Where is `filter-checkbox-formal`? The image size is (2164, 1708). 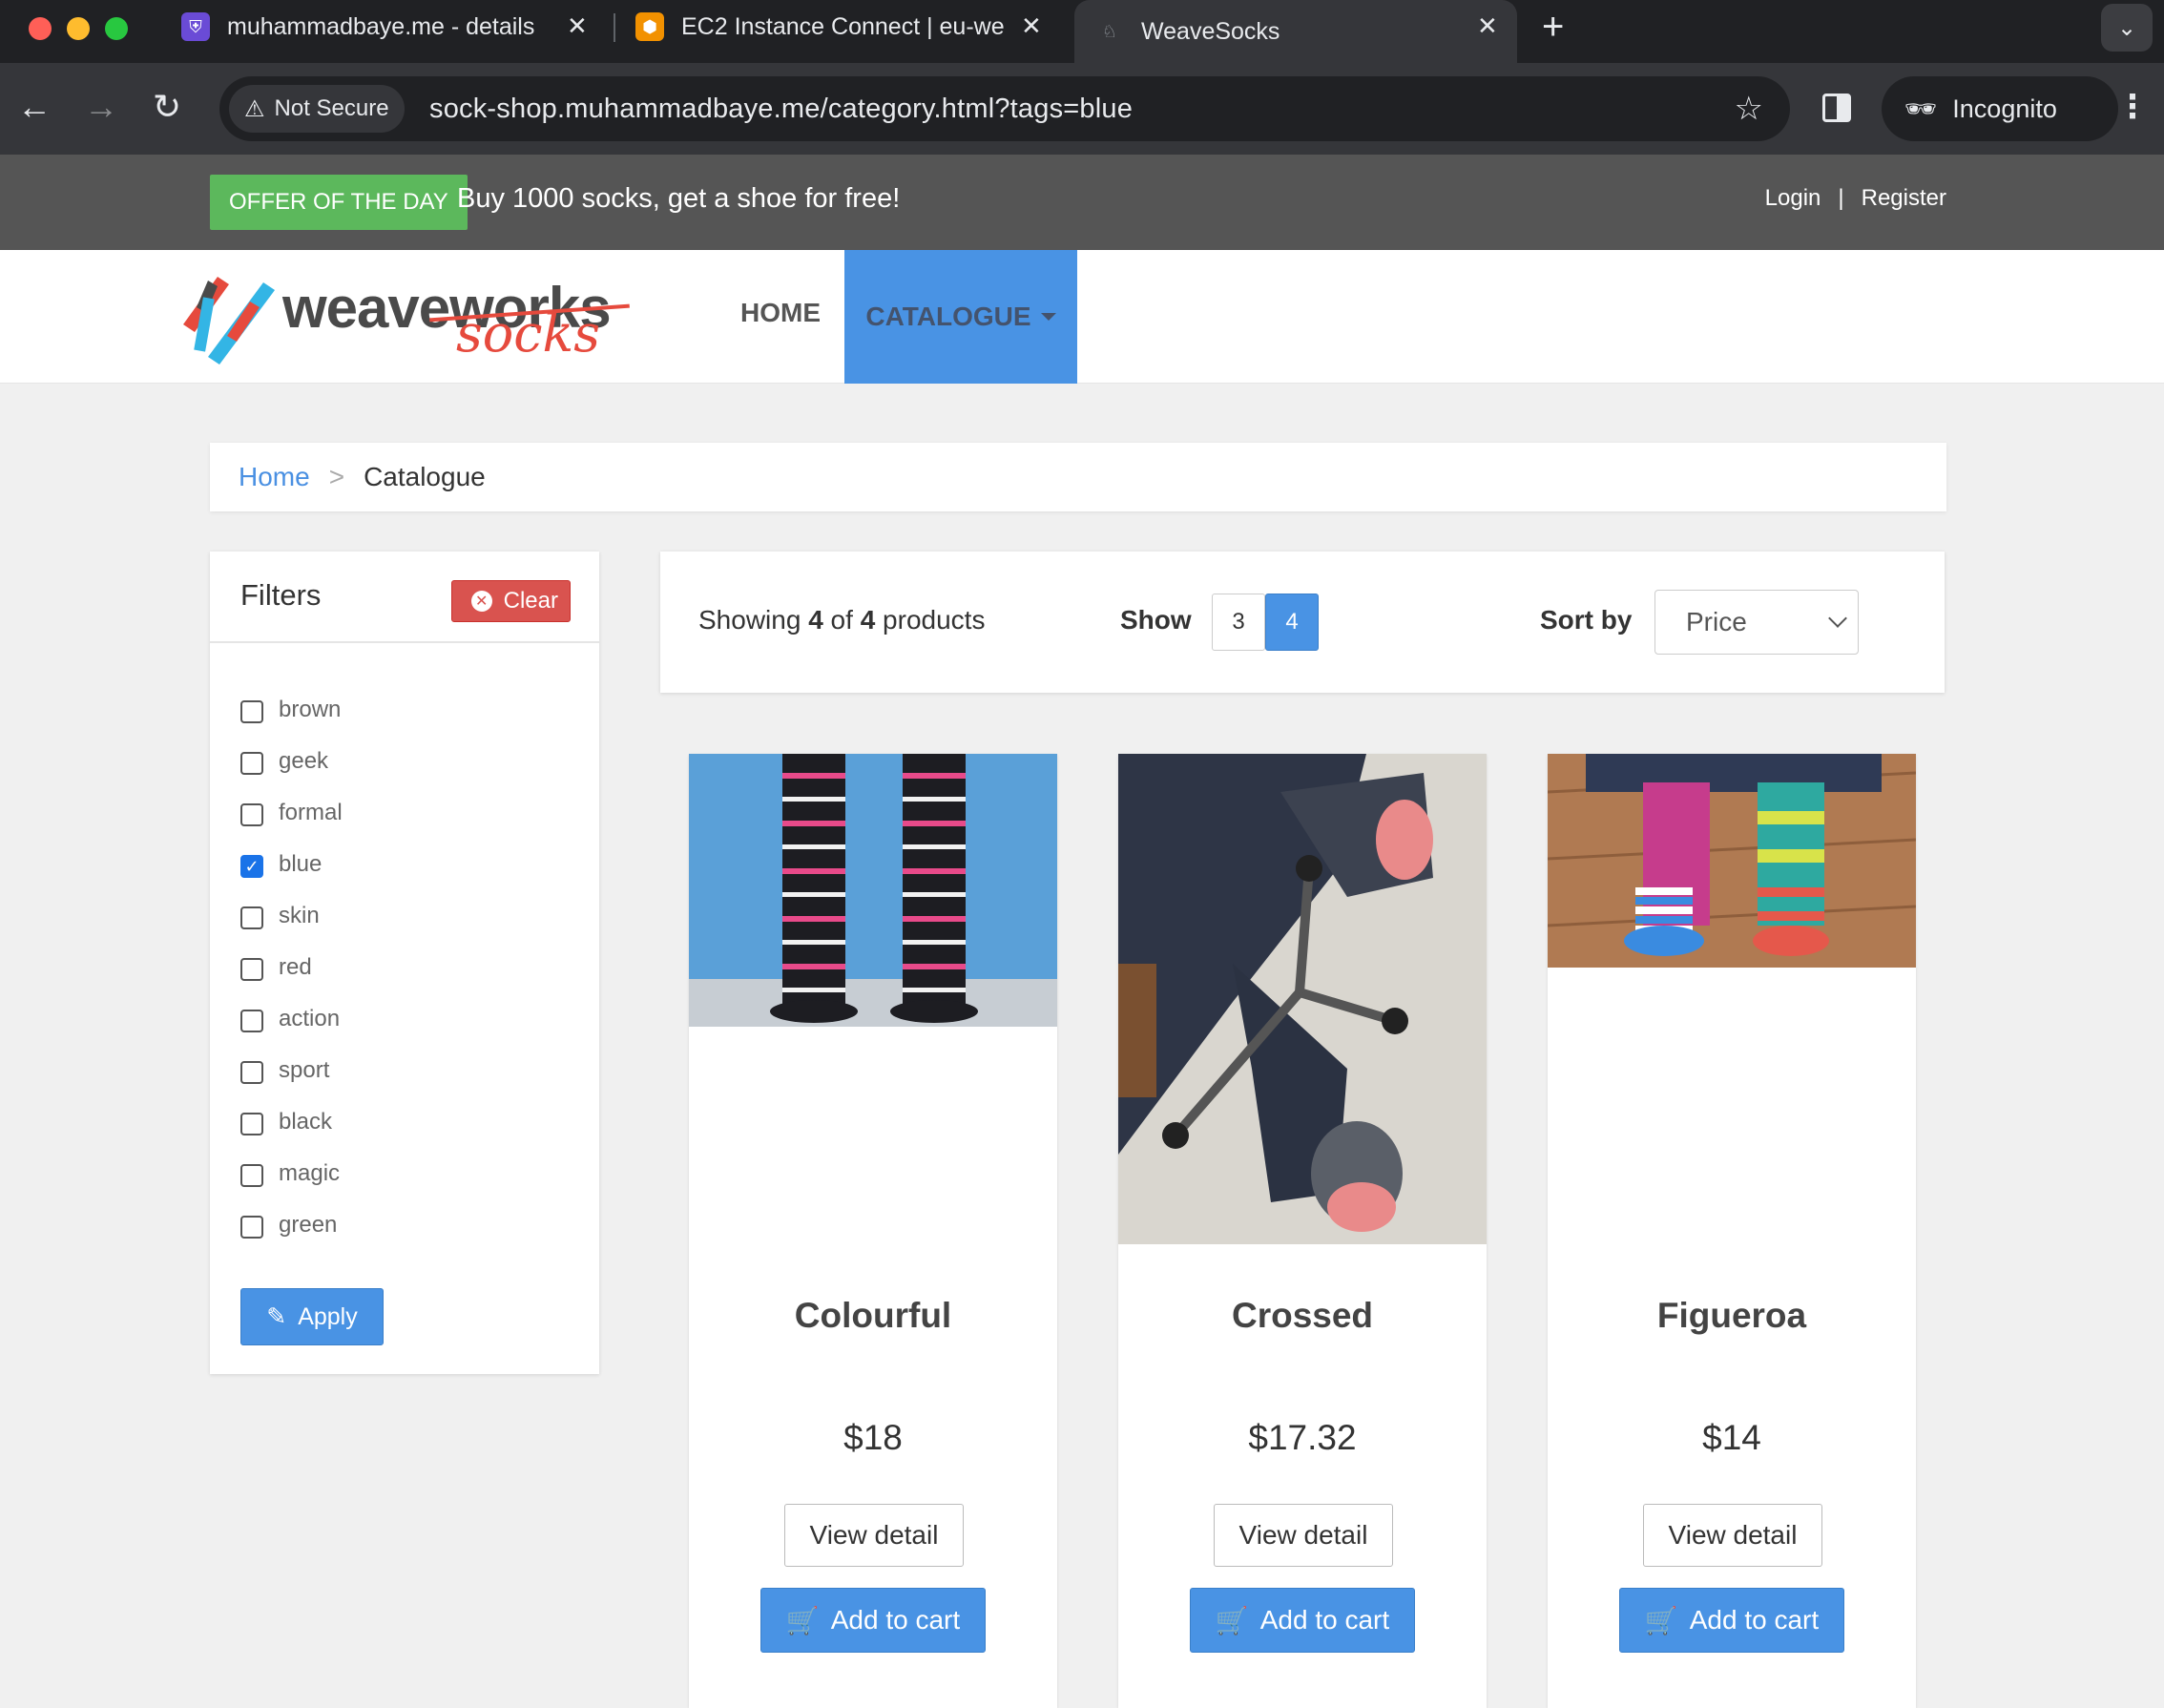 filter-checkbox-formal is located at coordinates (251, 814).